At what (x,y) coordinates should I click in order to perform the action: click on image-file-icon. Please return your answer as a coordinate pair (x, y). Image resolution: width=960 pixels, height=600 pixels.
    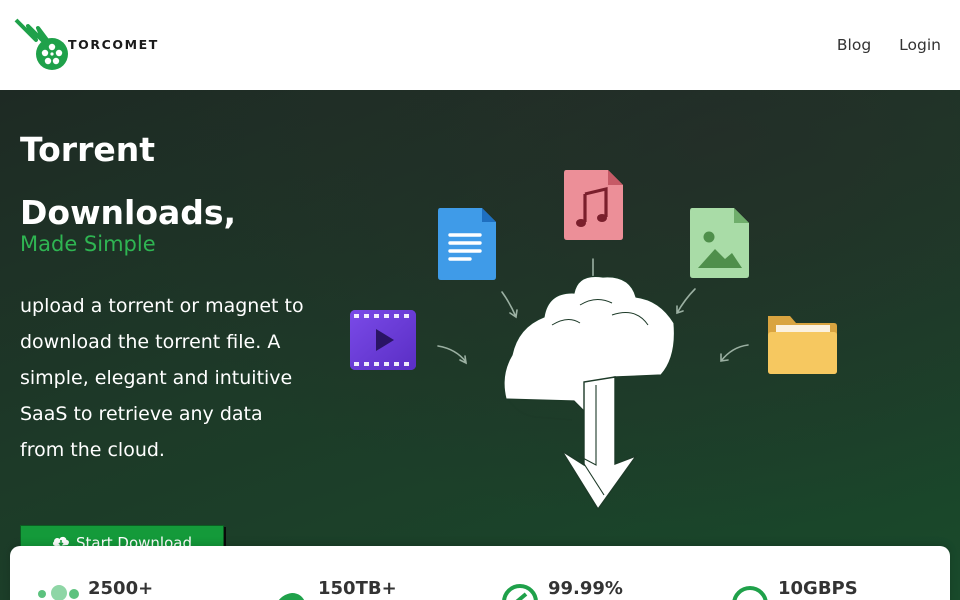
    Looking at the image, I should click on (719, 243).